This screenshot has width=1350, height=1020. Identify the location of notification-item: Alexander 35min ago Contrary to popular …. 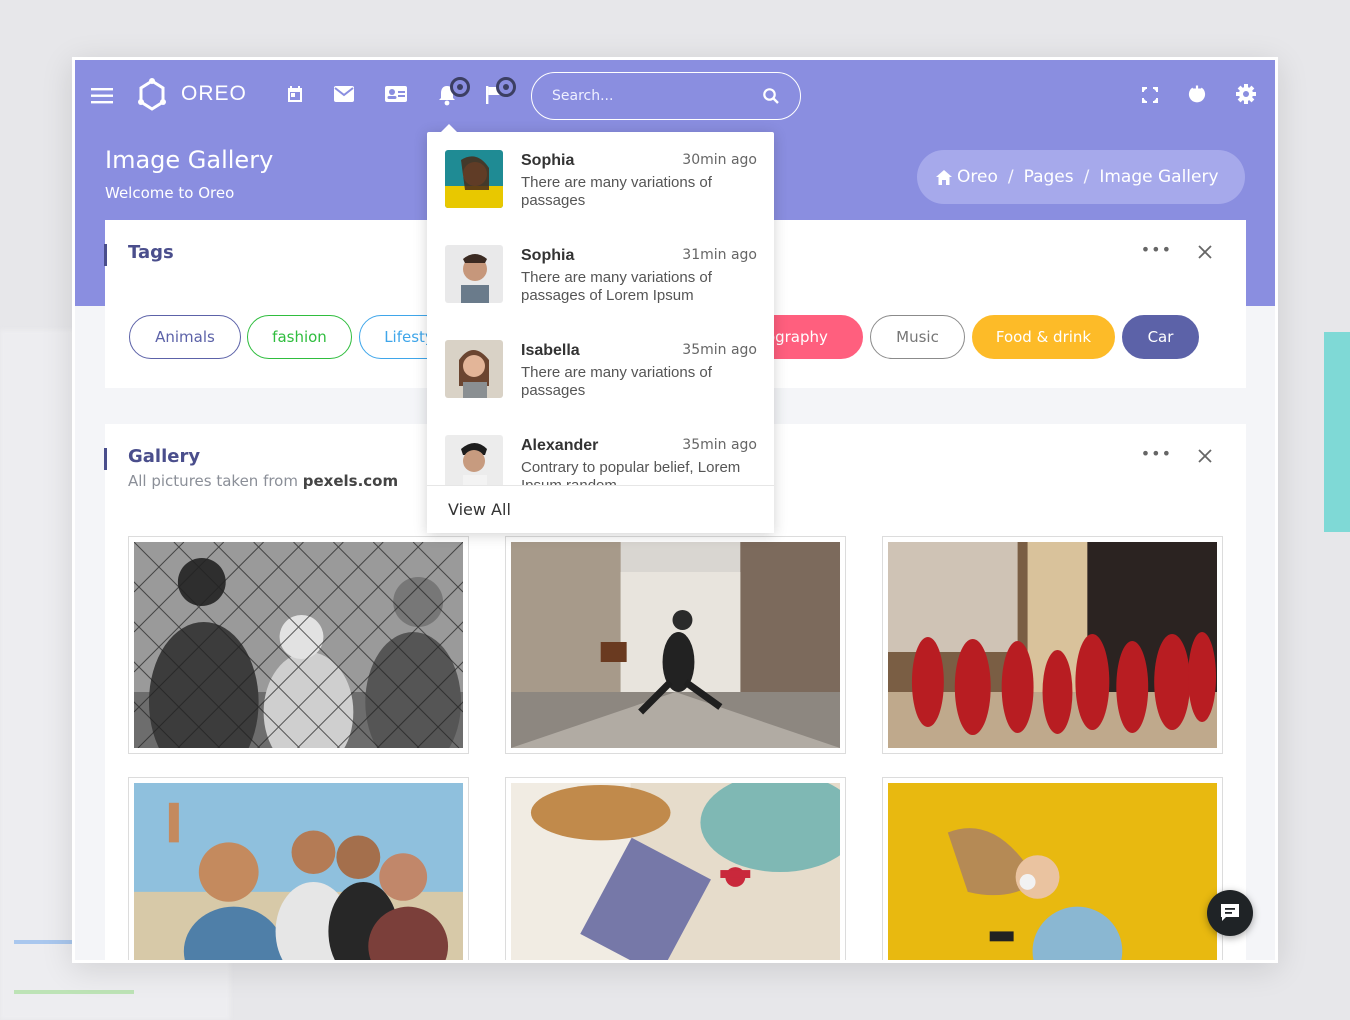
(600, 451).